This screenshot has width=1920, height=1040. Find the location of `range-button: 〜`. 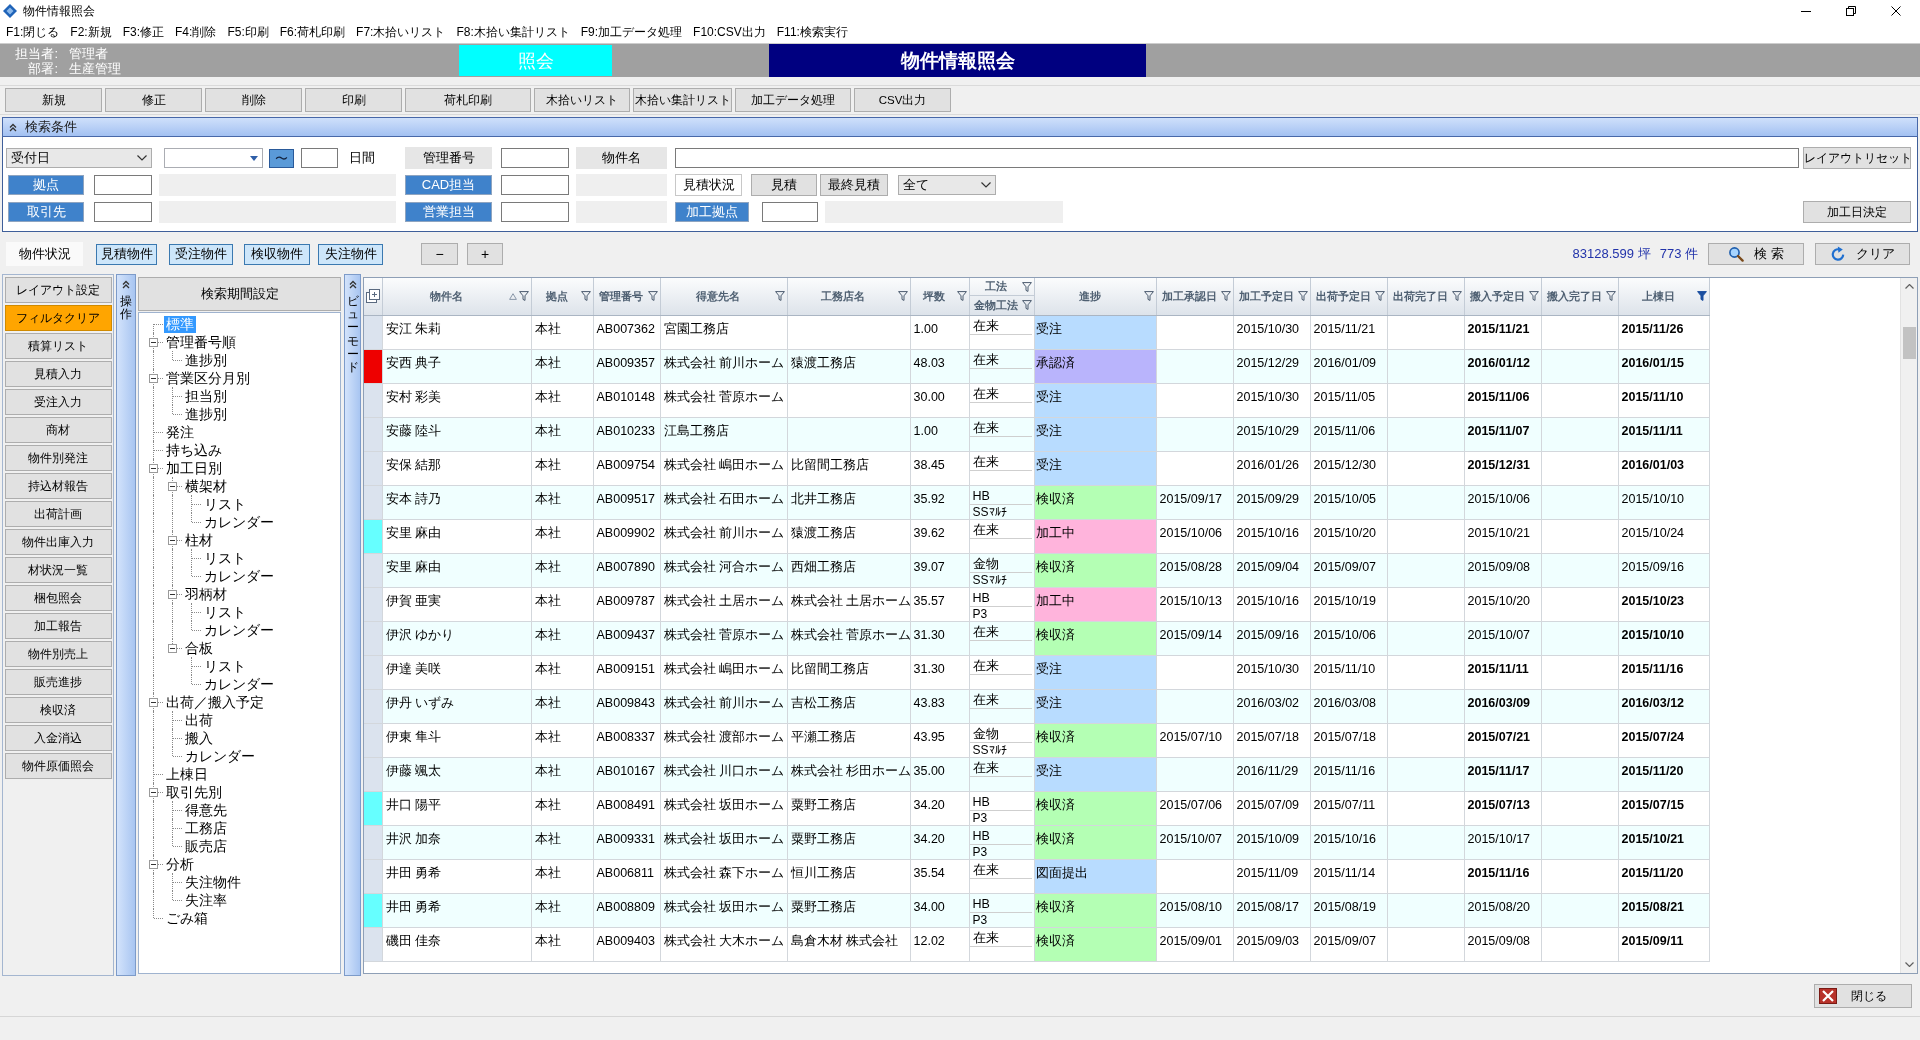

range-button: 〜 is located at coordinates (281, 158).